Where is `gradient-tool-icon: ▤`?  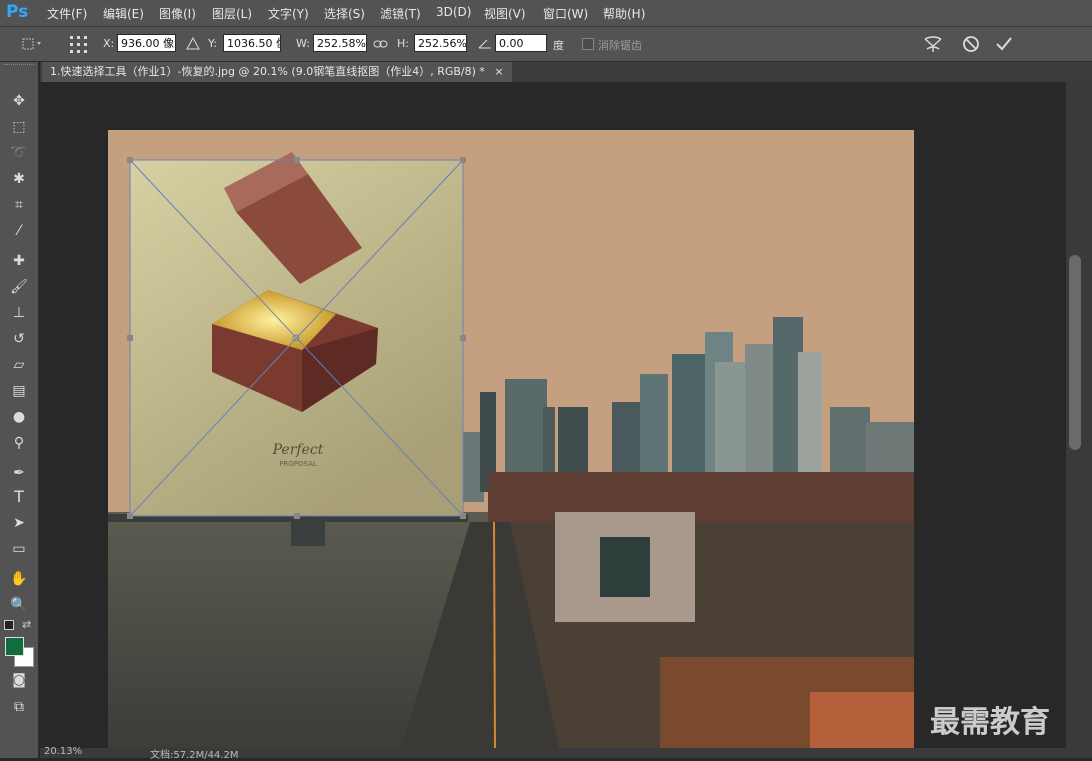 gradient-tool-icon: ▤ is located at coordinates (19, 391).